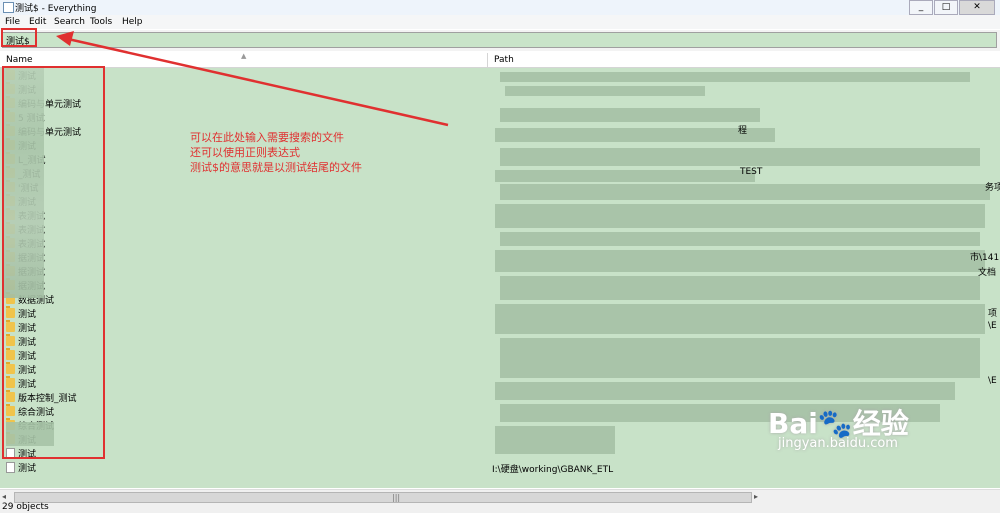 This screenshot has height=513, width=1000. I want to click on annotation-line: 测试$的意思就是以测试结尾的文件, so click(276, 167).